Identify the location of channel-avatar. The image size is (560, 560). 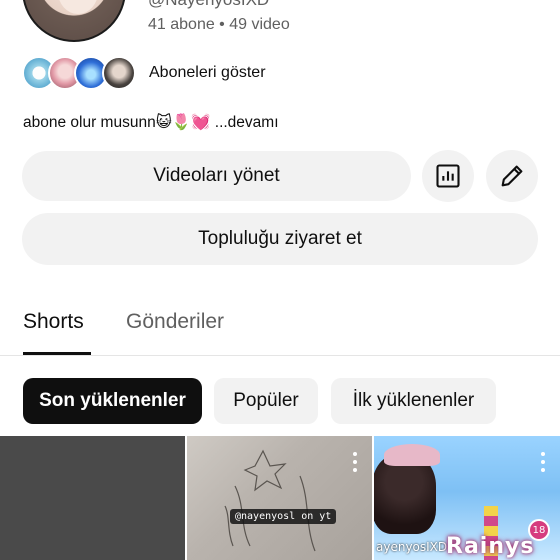
(74, 21).